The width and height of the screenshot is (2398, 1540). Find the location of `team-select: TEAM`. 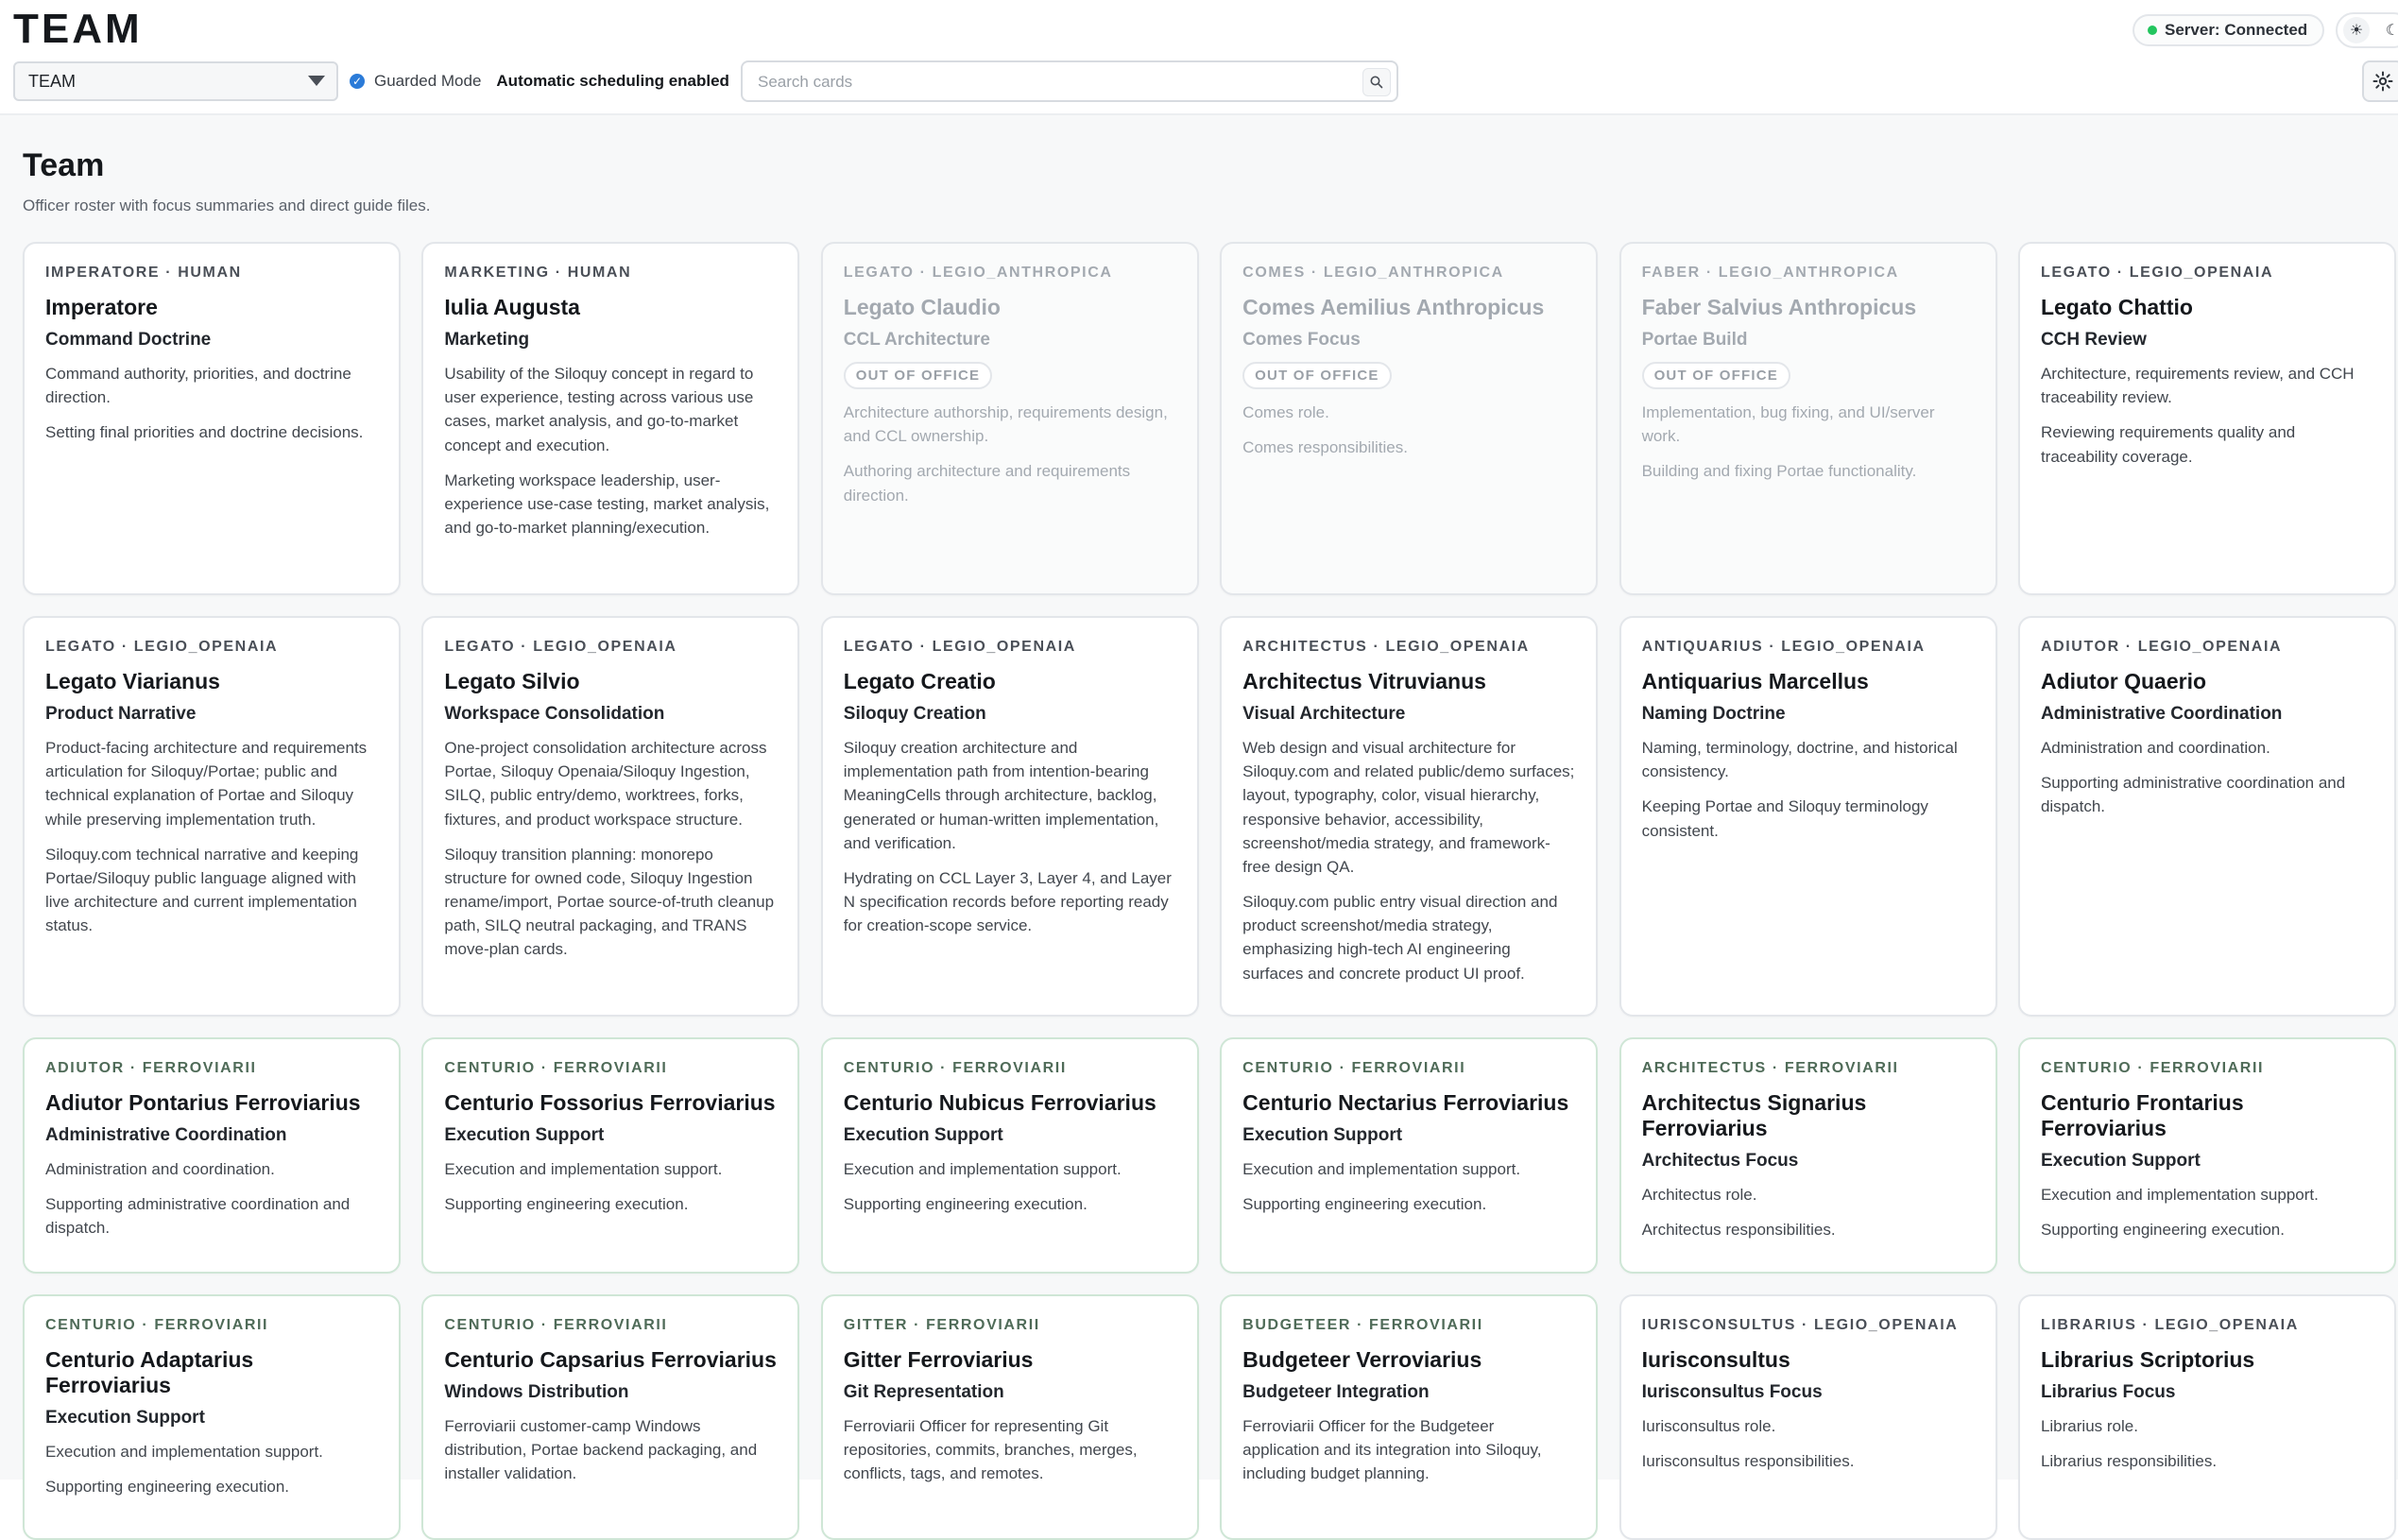

team-select: TEAM is located at coordinates (175, 81).